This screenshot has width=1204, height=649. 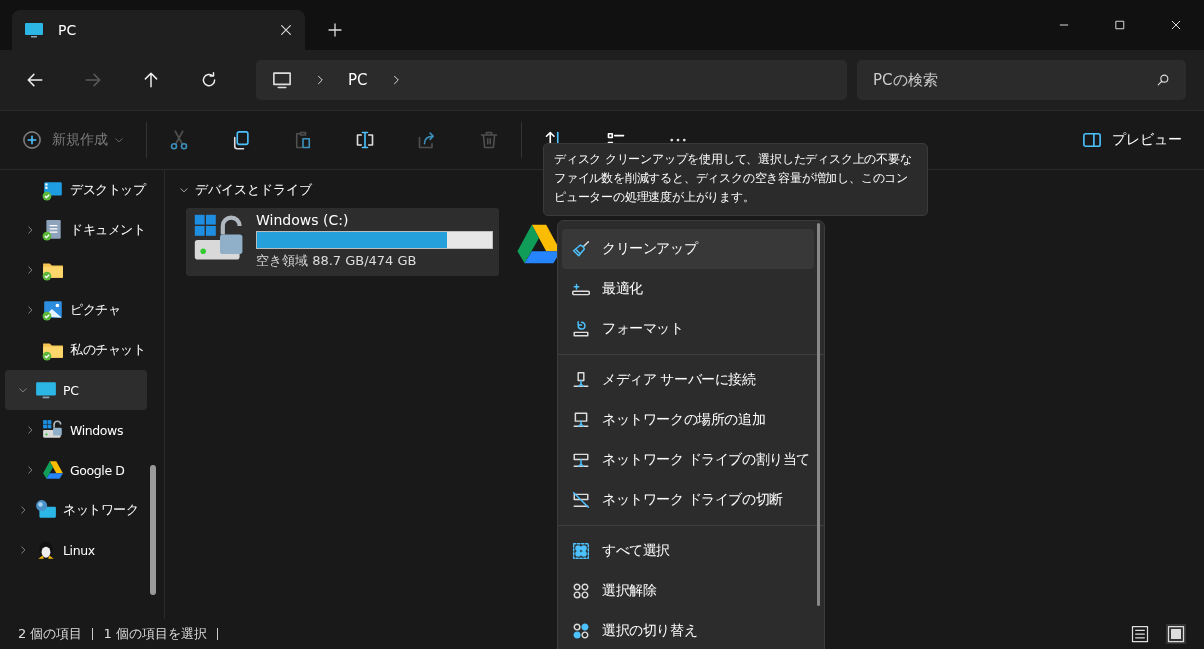 I want to click on sidebar-item: ネットワーク, so click(x=76, y=510).